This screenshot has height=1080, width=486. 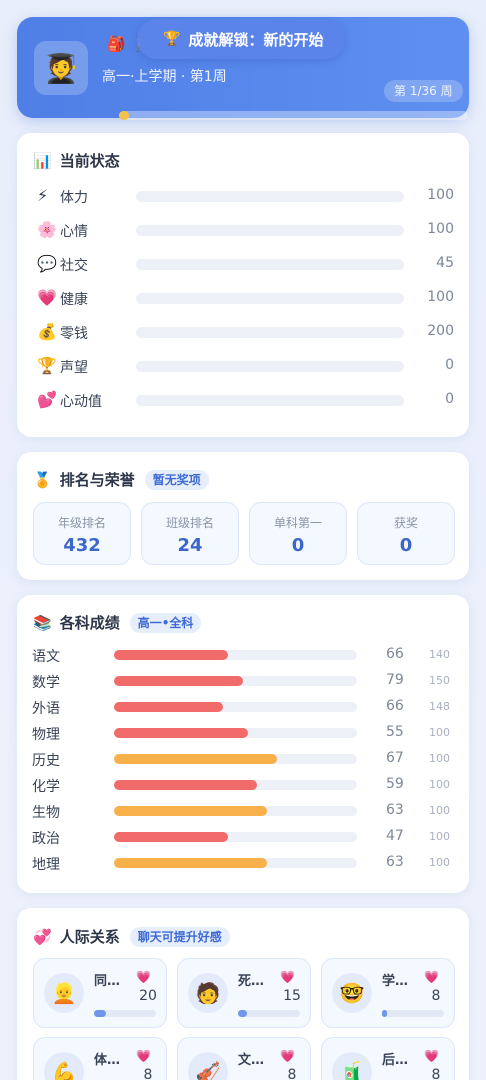 What do you see at coordinates (81, 402) in the screenshot?
I see `stat-label: 心动值` at bounding box center [81, 402].